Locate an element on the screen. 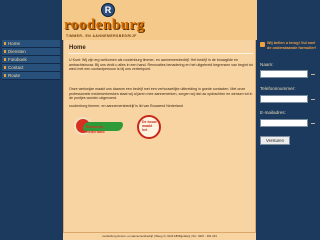  phone-icon is located at coordinates (262, 44).